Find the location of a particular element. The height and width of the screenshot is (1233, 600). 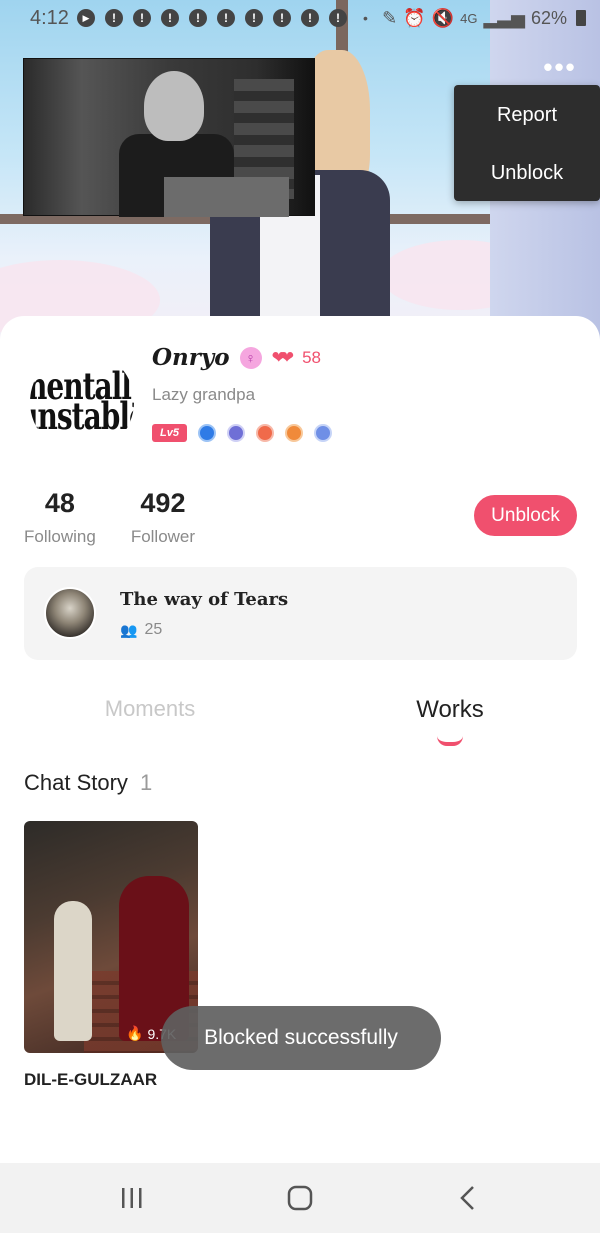

more-options-button: ••• is located at coordinates (560, 67).